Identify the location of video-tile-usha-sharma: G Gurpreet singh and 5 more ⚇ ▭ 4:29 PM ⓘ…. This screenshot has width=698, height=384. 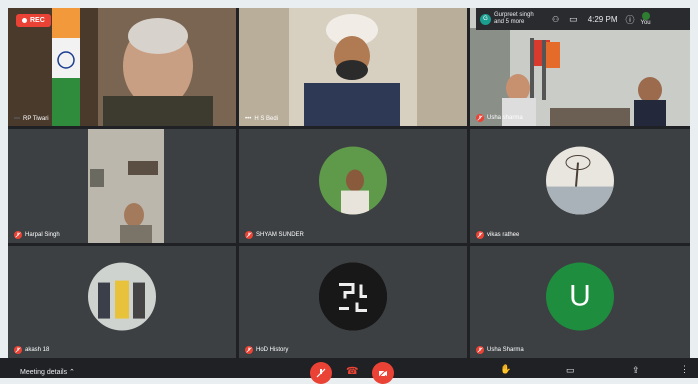
(580, 67).